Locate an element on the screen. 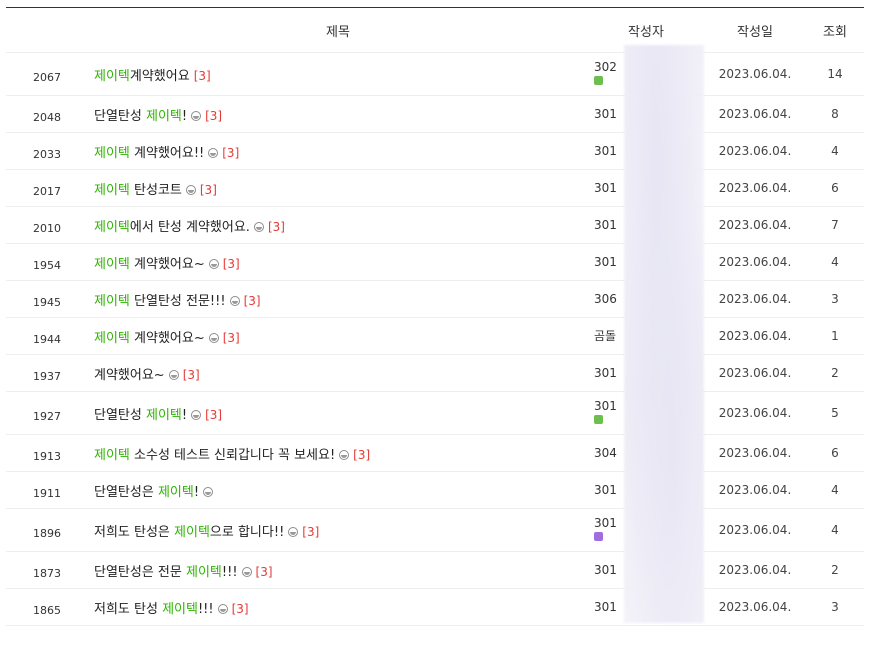  table-row: 1927 단열탄성 제이텍! [3] 301 2023.06.04. 5 is located at coordinates (435, 413).